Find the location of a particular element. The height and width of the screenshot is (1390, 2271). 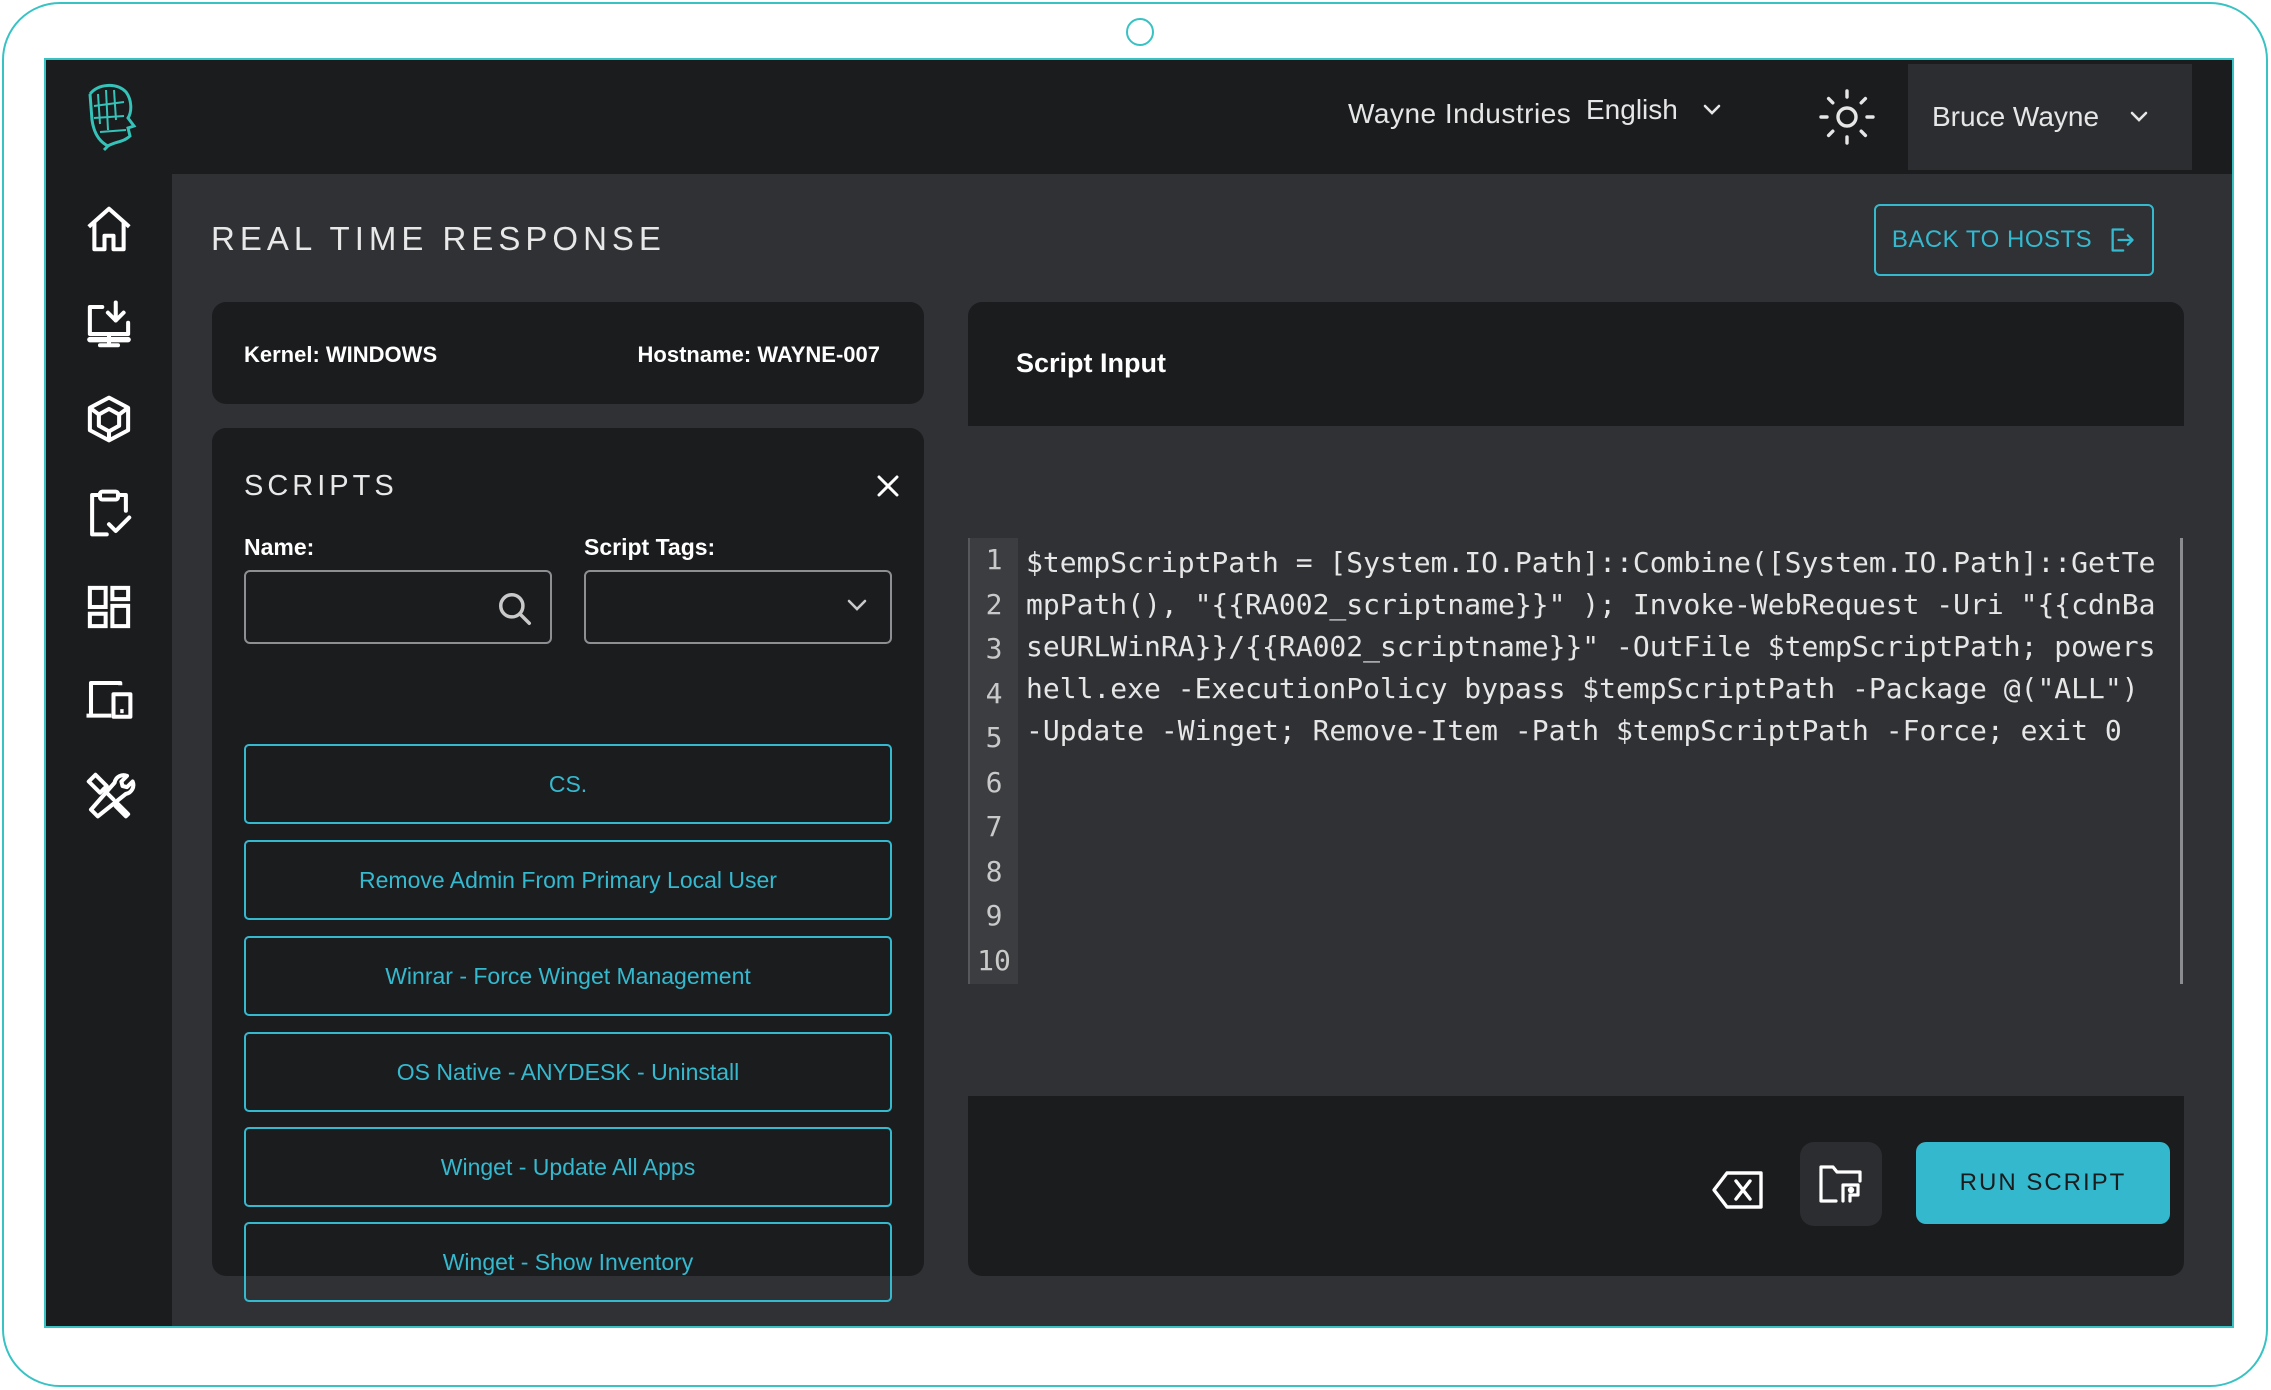

folder-script-icon is located at coordinates (1840, 1184).